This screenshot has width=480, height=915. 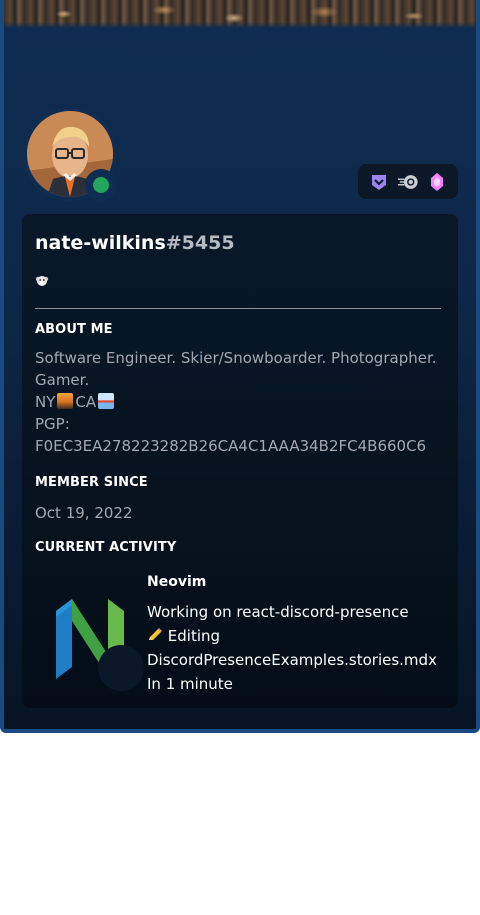 I want to click on hypesquad-badge-icon, so click(x=379, y=182).